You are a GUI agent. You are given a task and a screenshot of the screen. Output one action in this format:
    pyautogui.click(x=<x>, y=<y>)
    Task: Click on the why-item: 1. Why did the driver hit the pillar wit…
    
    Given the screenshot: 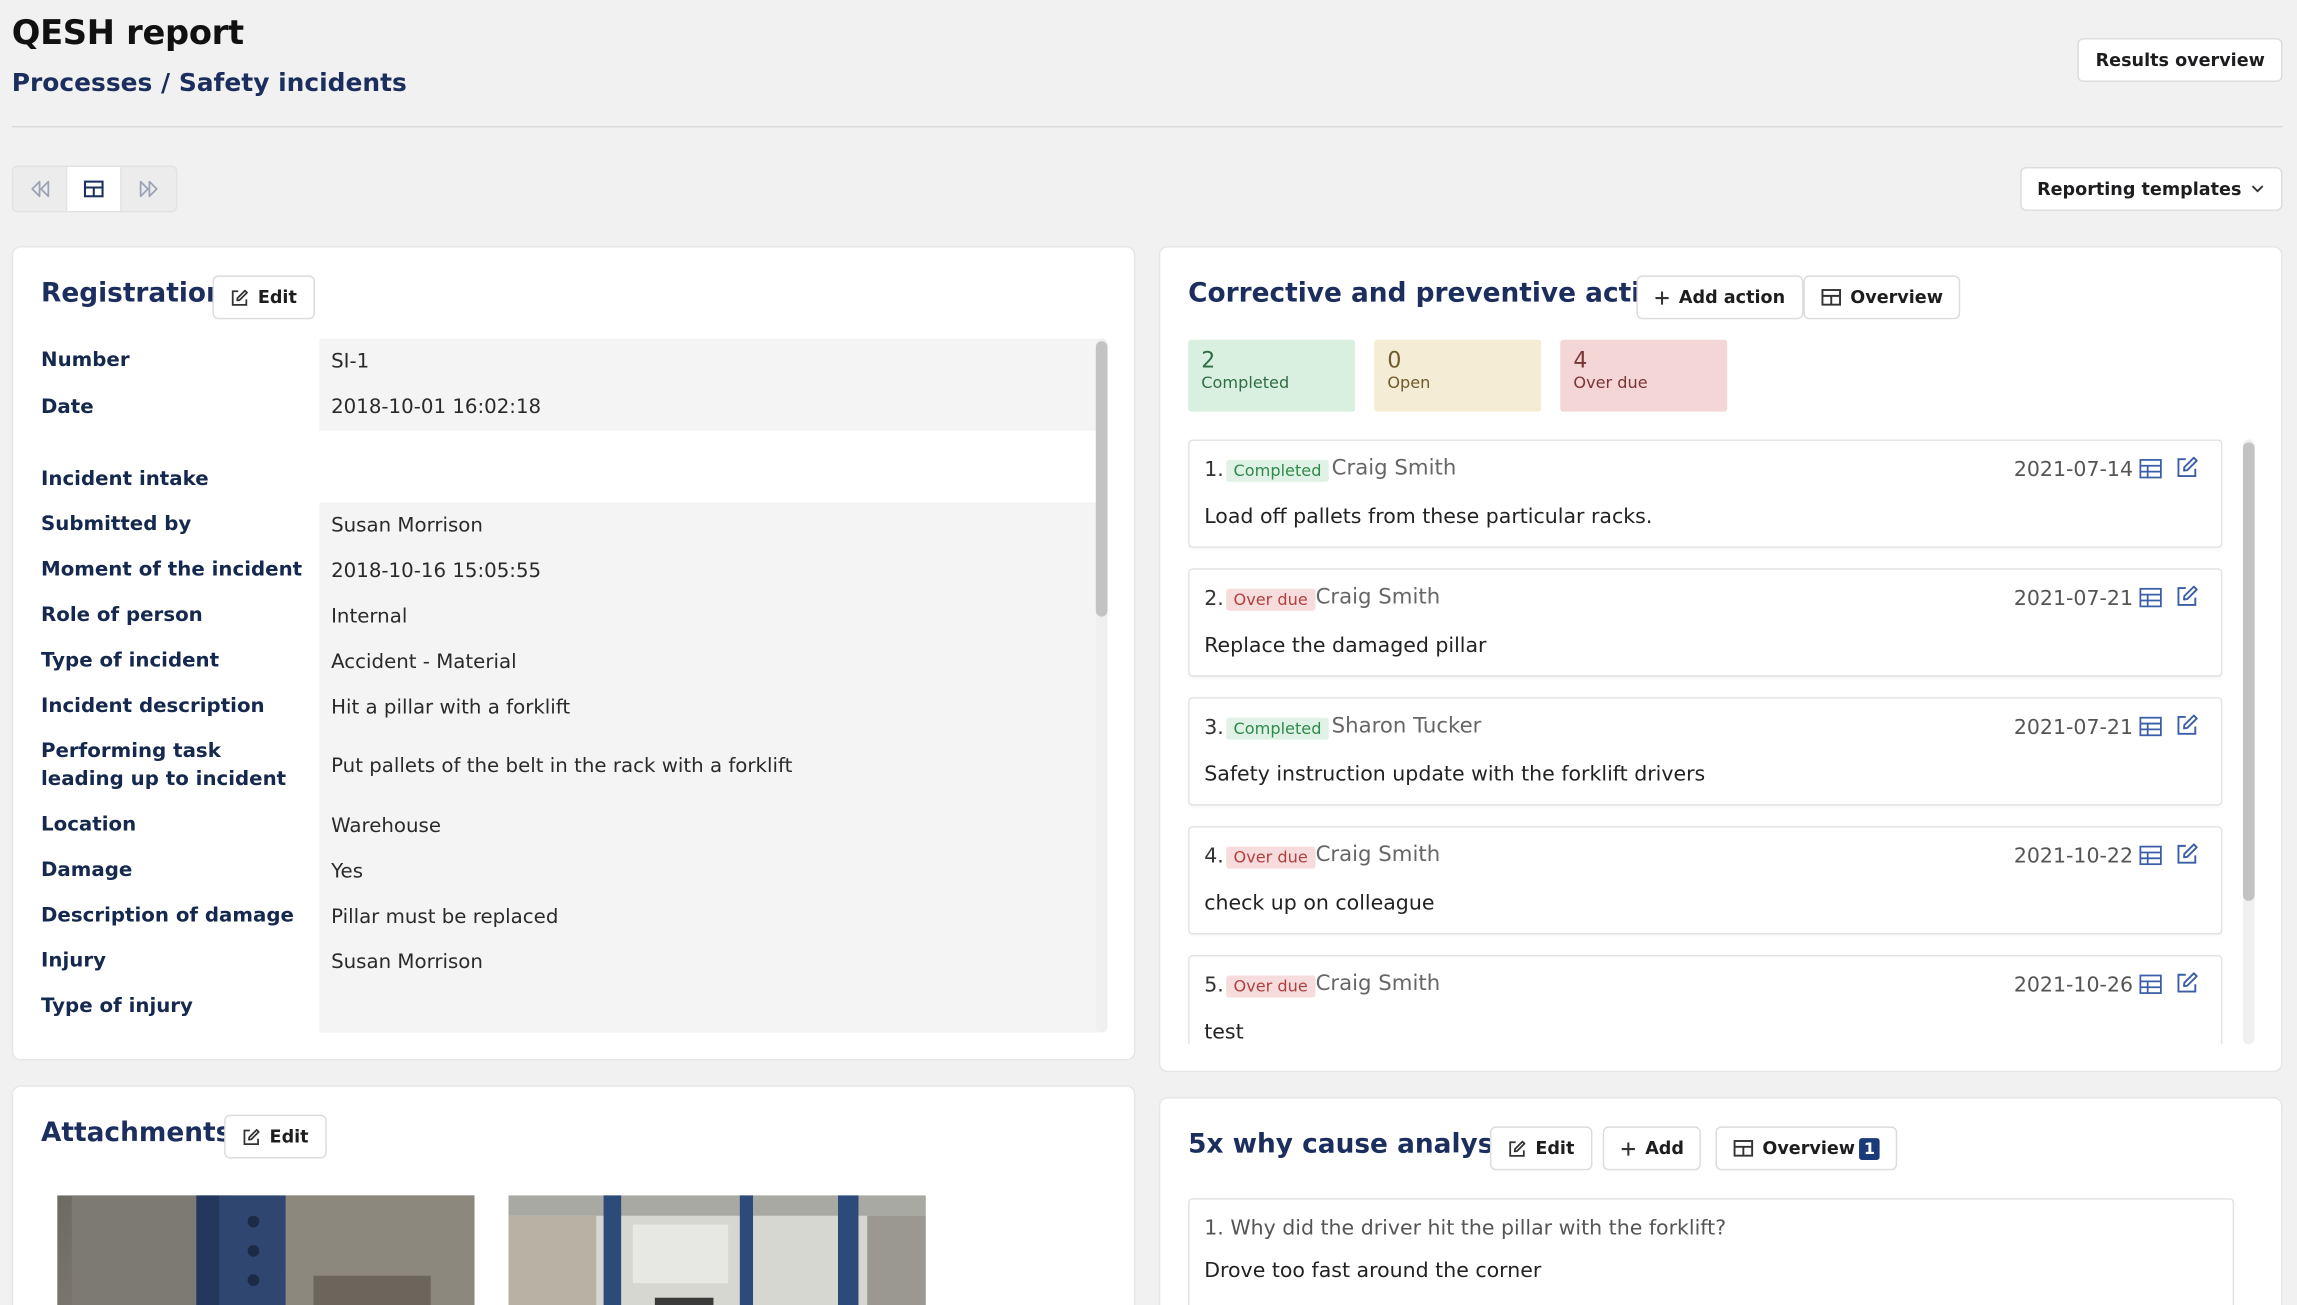 What is the action you would take?
    pyautogui.click(x=1711, y=1251)
    